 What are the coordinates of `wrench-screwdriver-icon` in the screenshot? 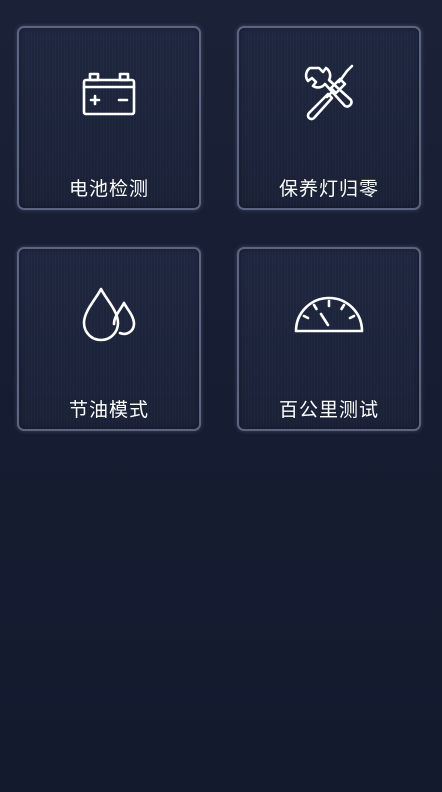 It's located at (329, 95).